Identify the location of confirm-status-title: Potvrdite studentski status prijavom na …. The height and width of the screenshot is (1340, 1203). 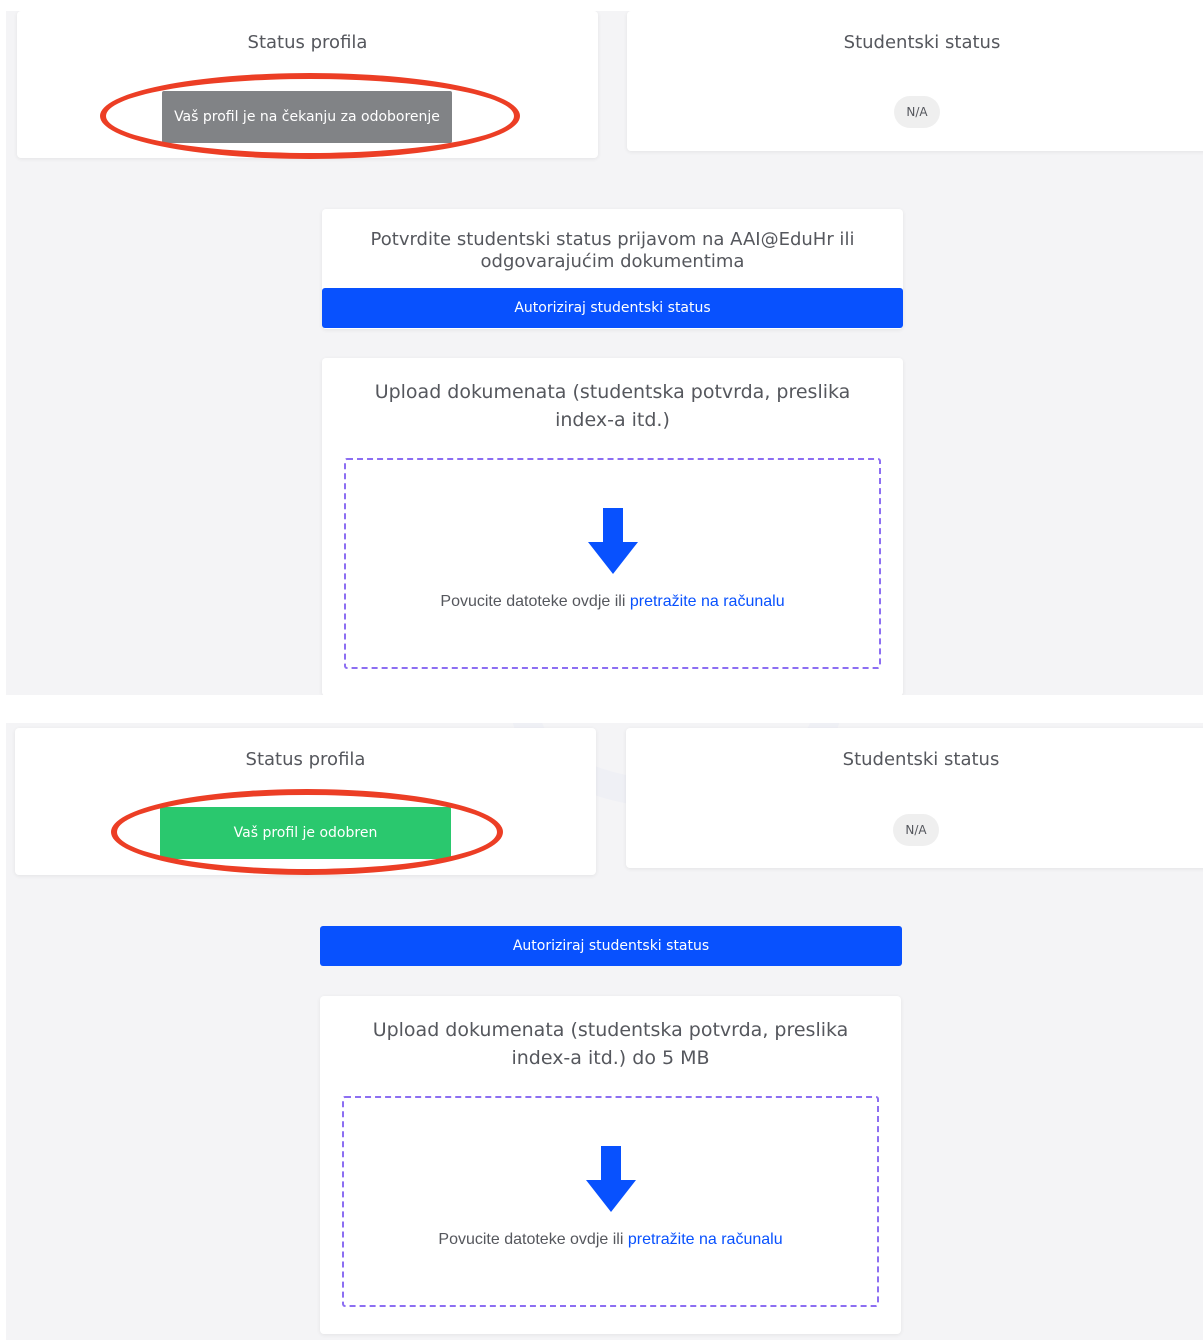
(612, 250).